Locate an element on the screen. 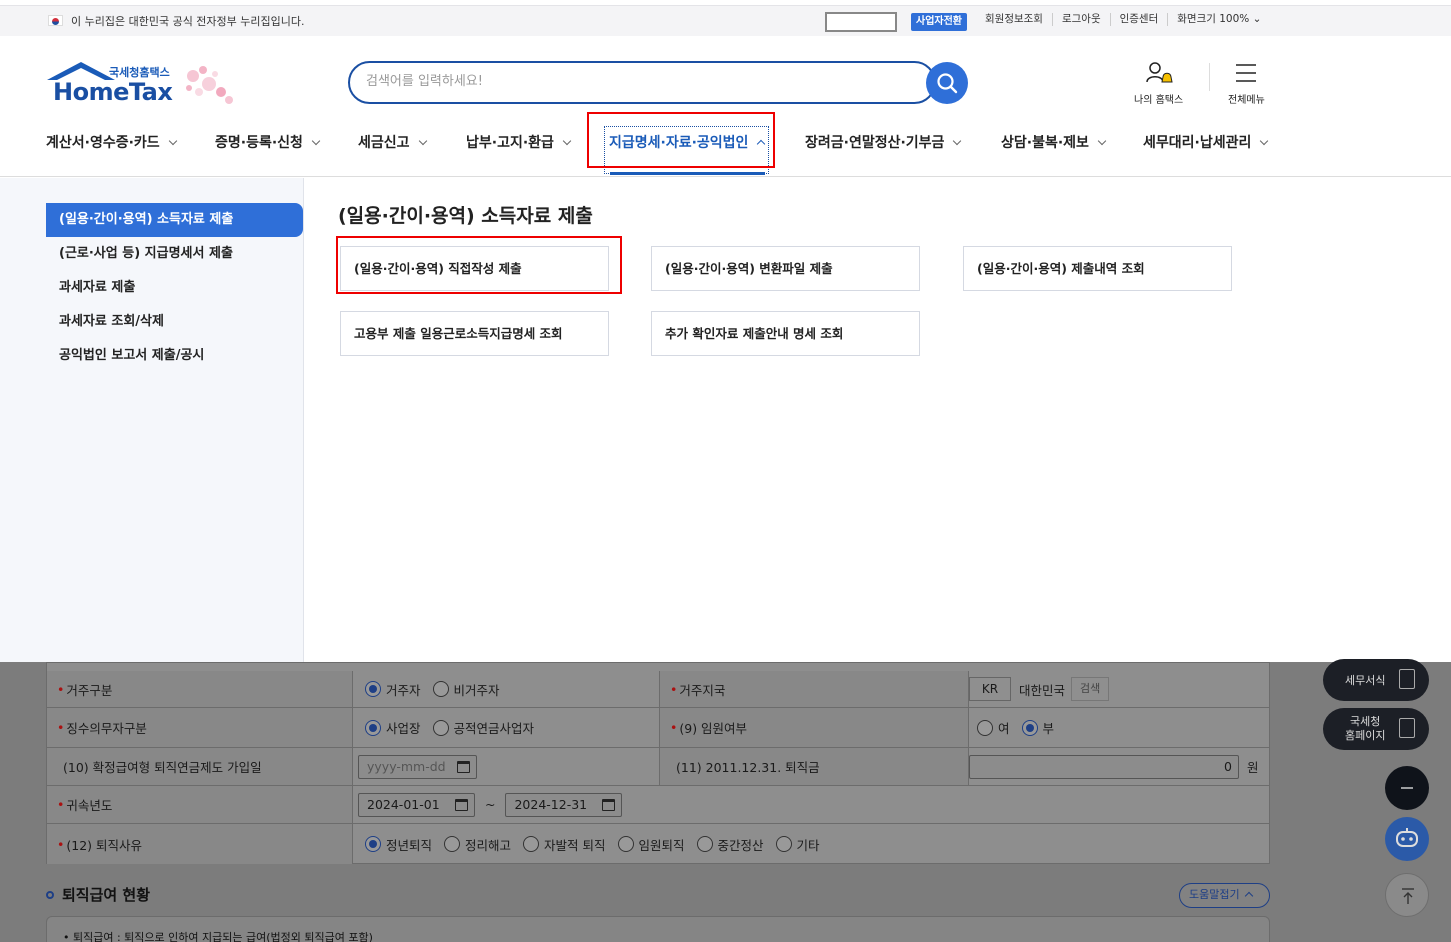  radio-officer-retire: 임원퇴직 is located at coordinates (651, 844).